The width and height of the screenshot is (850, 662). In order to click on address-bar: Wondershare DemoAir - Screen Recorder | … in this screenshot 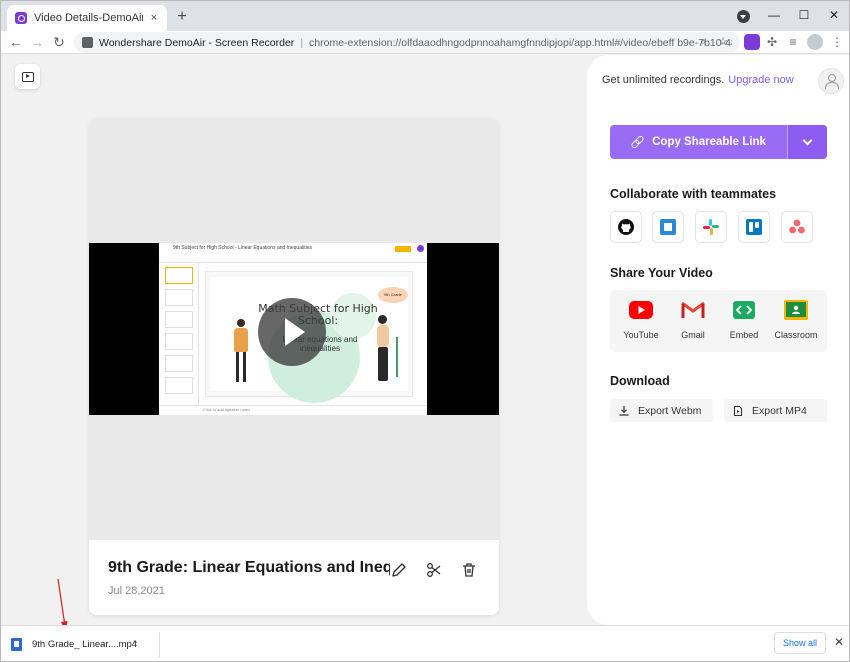, I will do `click(407, 42)`.